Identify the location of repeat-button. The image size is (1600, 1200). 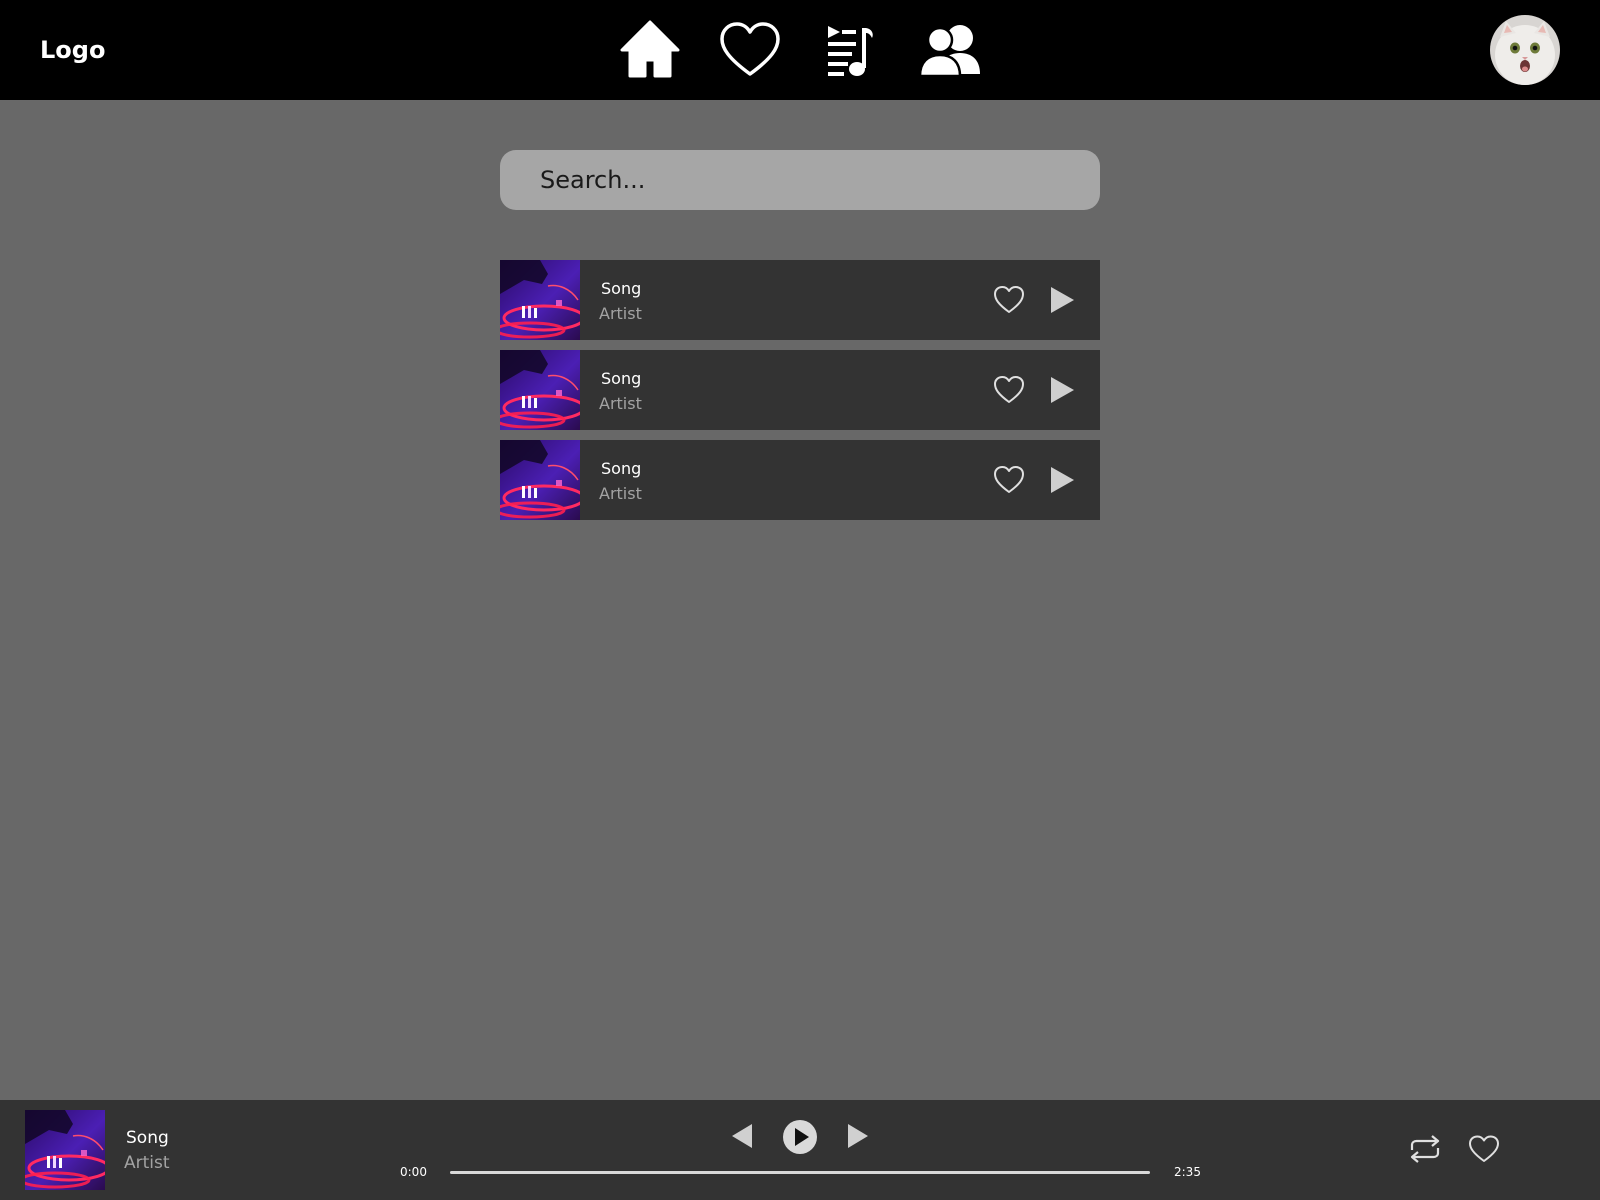
(1425, 1149).